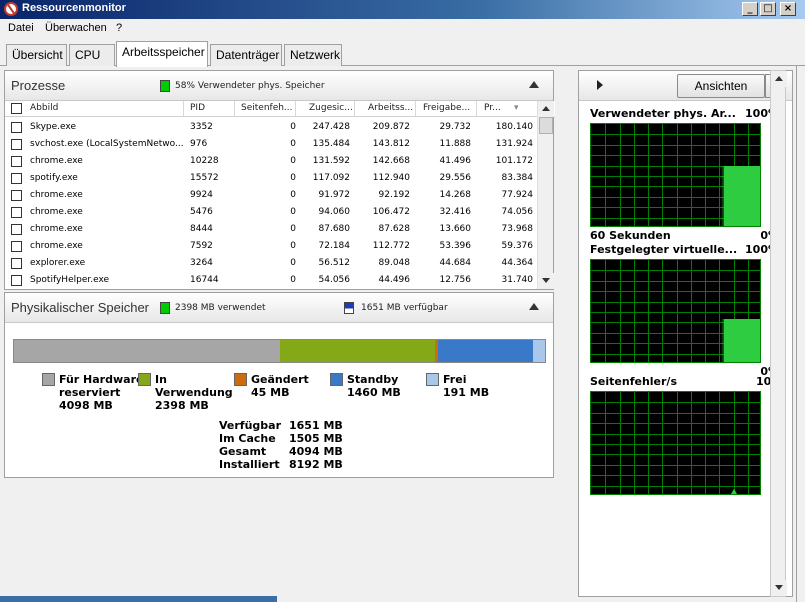 The width and height of the screenshot is (805, 602). I want to click on tab-disk: Datenträger, so click(246, 55).